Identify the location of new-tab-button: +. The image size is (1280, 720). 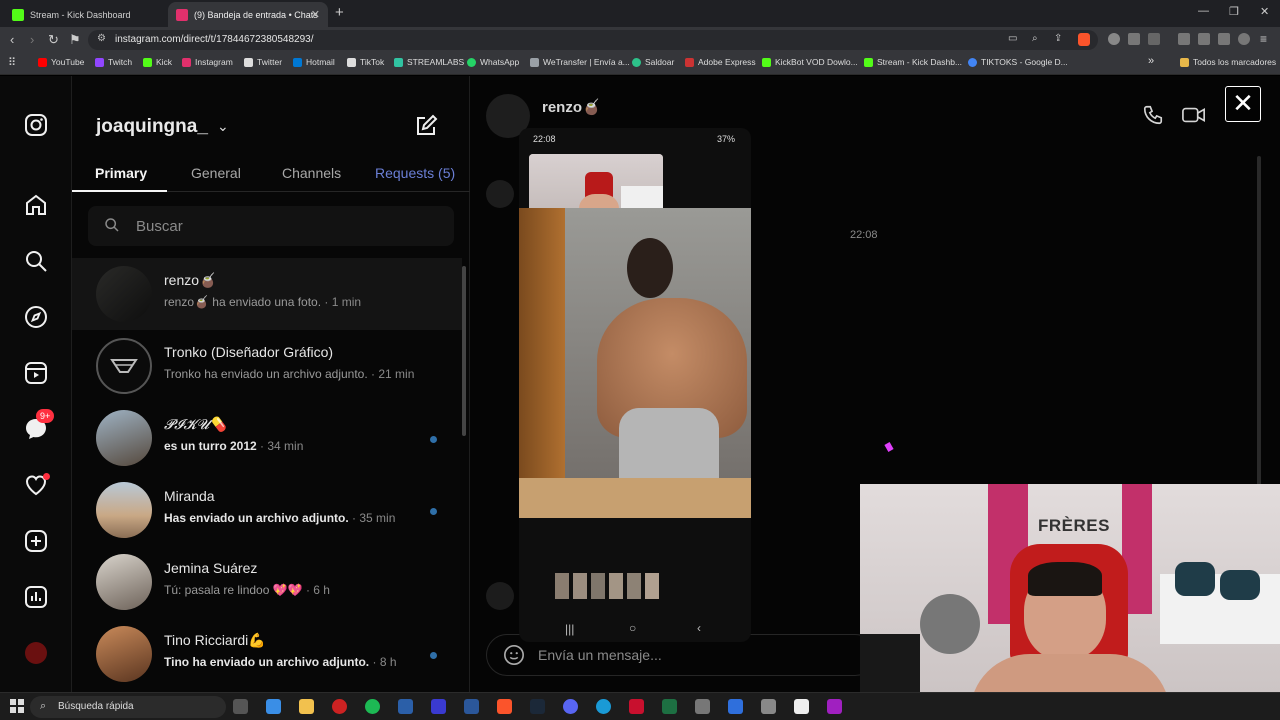
(339, 12).